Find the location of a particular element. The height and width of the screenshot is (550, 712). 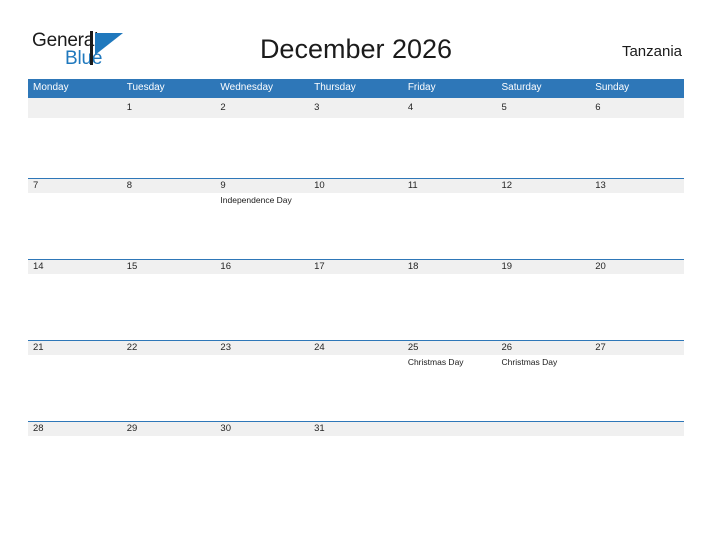

day-cell: 22 is located at coordinates (169, 348).